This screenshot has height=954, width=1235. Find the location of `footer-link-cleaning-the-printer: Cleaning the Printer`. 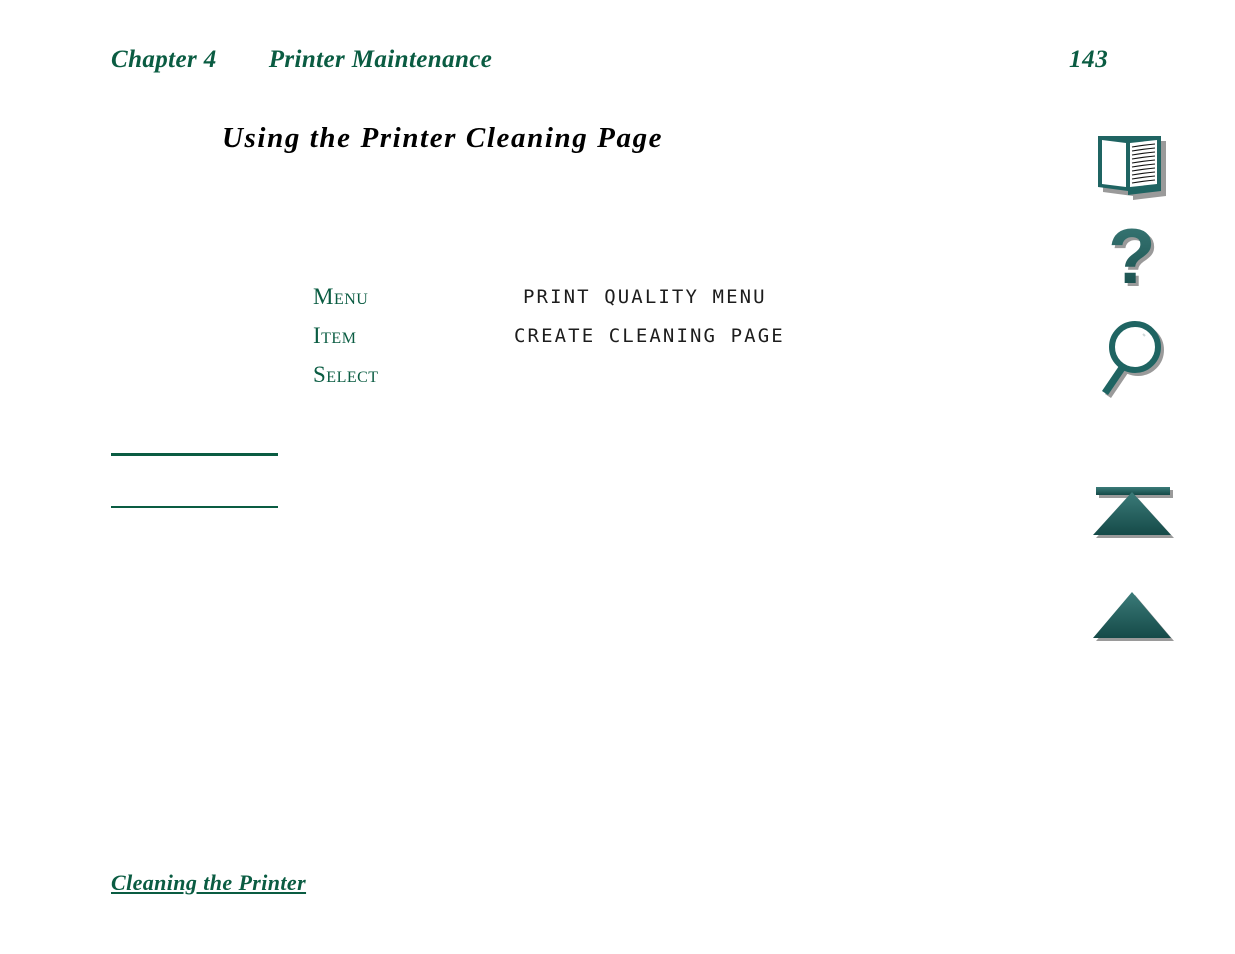

footer-link-cleaning-the-printer: Cleaning the Printer is located at coordinates (208, 883).